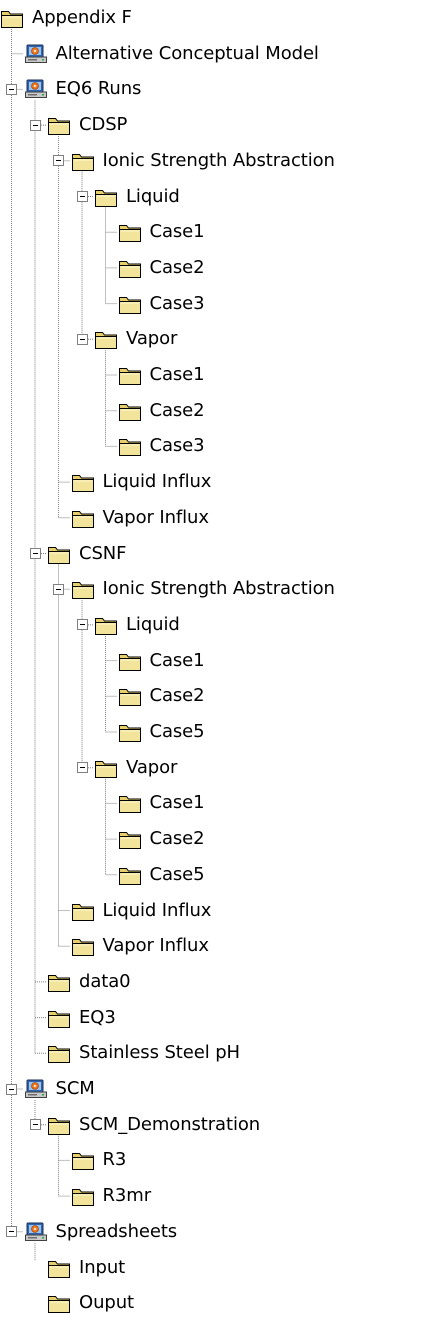 Image resolution: width=422 pixels, height=1320 pixels. I want to click on tree-node-scm: SCM, so click(60, 1089).